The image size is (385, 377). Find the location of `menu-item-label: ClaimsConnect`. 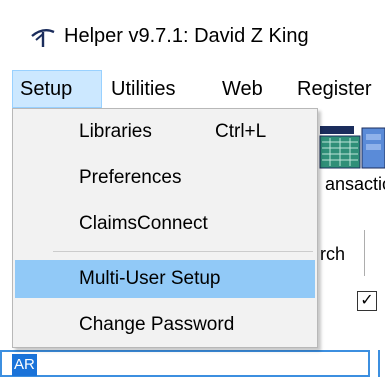

menu-item-label: ClaimsConnect is located at coordinates (143, 223).